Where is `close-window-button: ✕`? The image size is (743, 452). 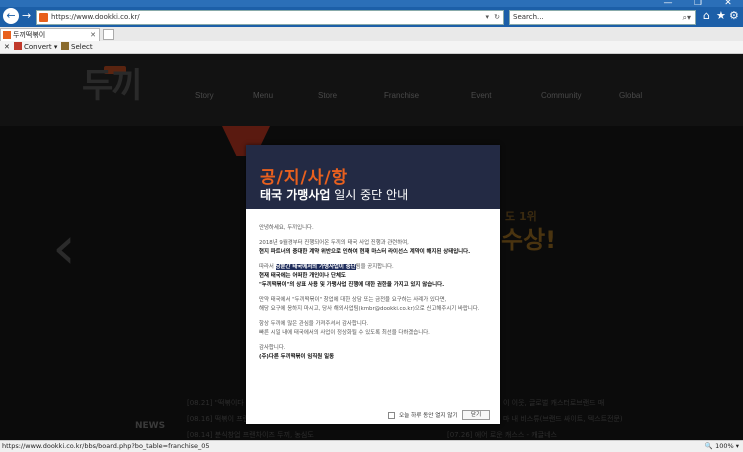
close-window-button: ✕ is located at coordinates (728, 4).